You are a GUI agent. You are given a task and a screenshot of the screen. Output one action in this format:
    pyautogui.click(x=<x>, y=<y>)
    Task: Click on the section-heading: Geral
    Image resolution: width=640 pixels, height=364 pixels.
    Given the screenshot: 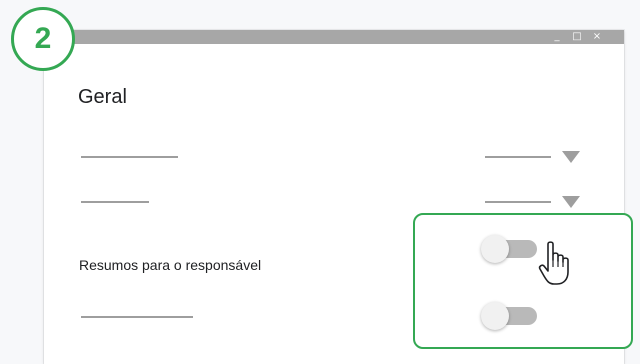 What is the action you would take?
    pyautogui.click(x=102, y=97)
    